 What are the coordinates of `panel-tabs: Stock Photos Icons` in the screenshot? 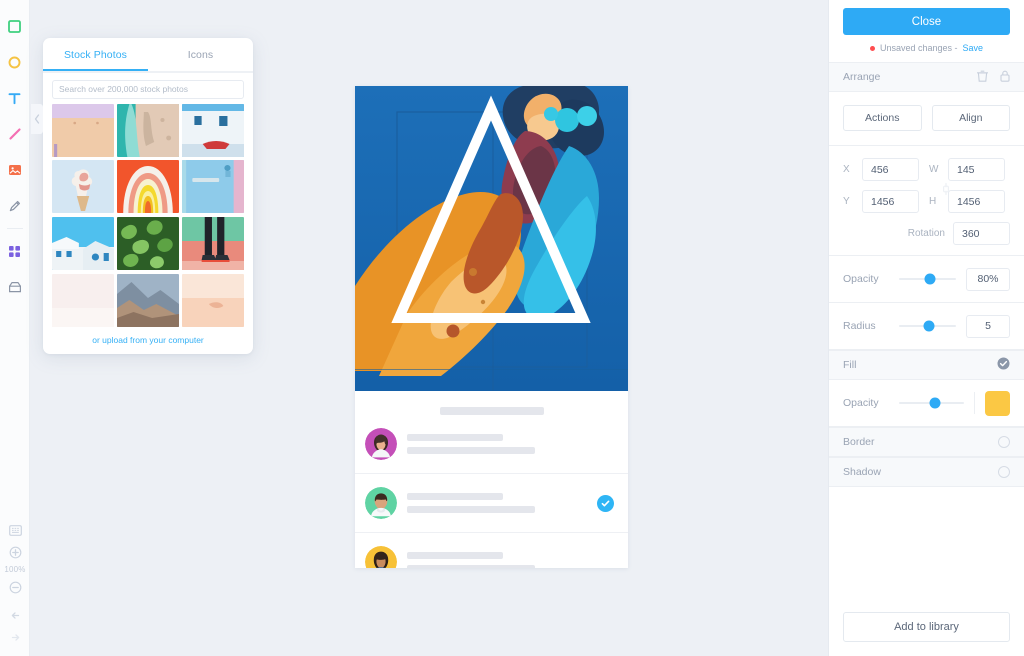 It's located at (148, 54).